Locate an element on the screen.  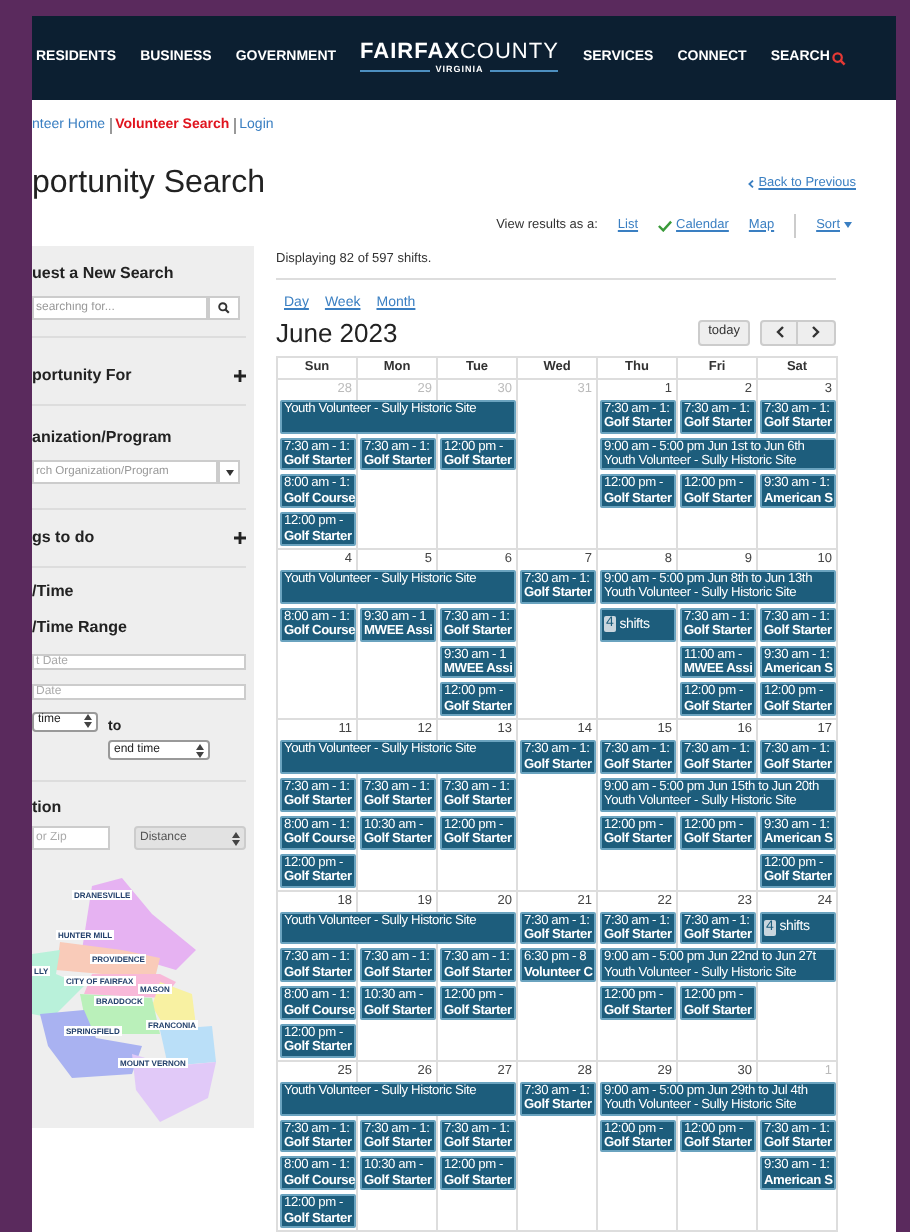
previous-button is located at coordinates (779, 332).